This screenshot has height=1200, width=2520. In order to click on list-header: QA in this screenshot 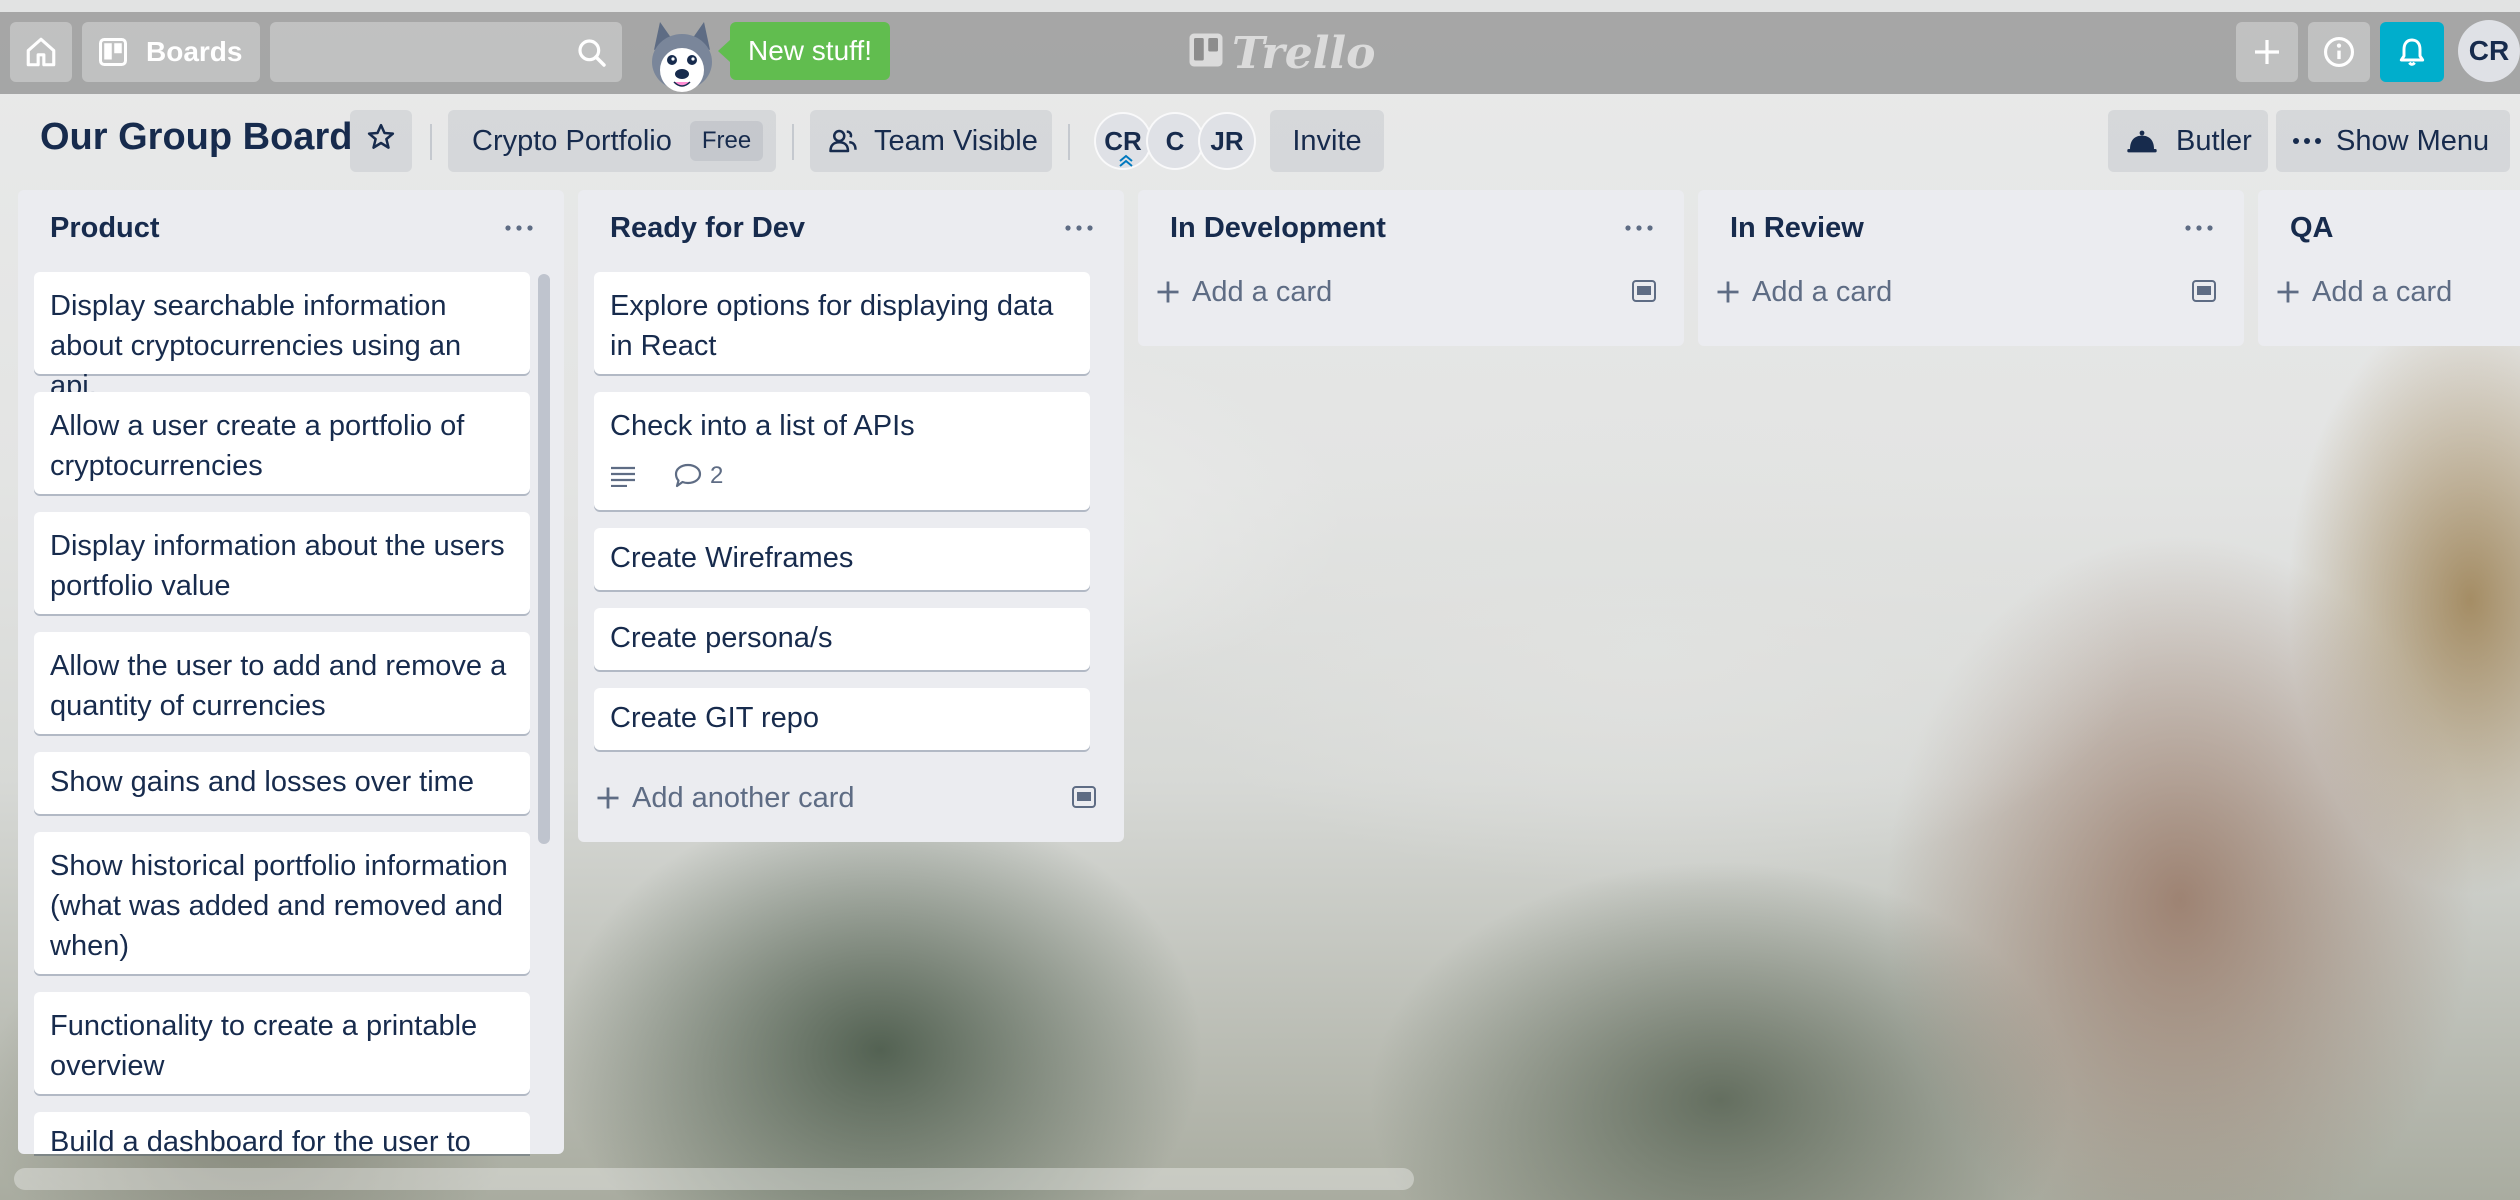, I will do `click(2389, 231)`.